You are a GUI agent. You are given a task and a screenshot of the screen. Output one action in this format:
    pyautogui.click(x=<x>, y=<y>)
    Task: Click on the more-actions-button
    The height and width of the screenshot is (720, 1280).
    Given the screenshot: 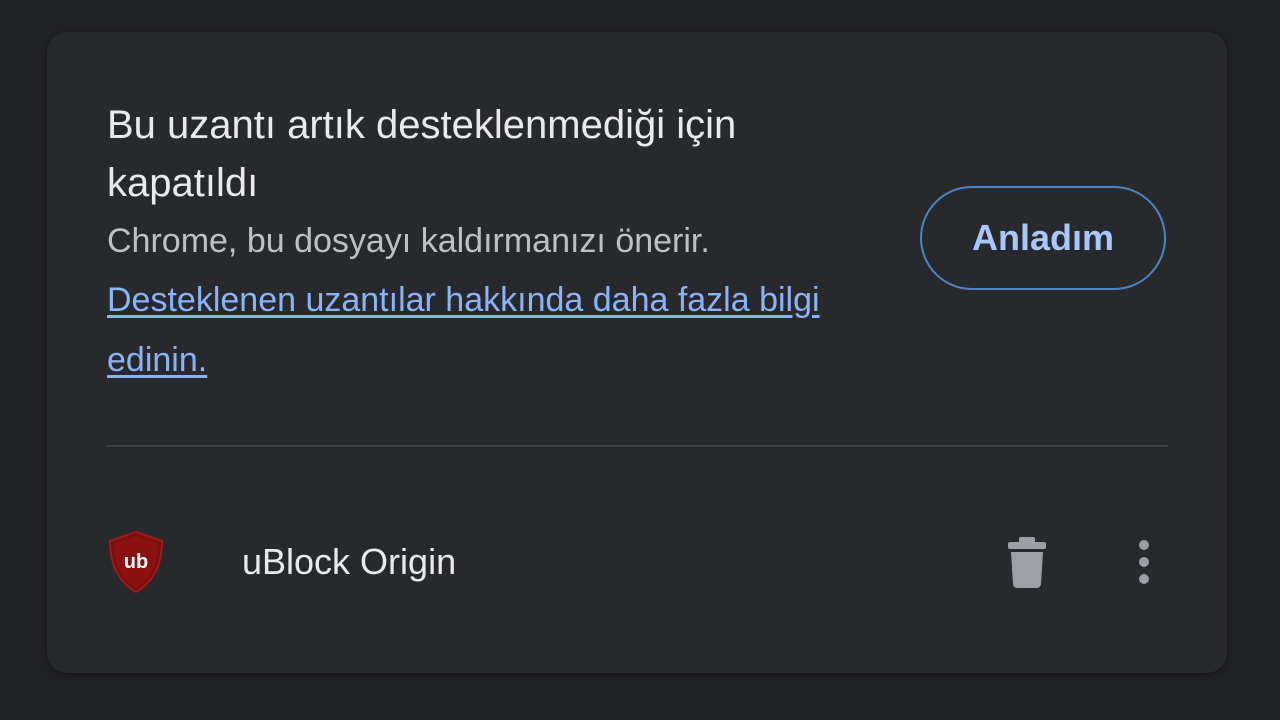 What is the action you would take?
    pyautogui.click(x=1144, y=562)
    